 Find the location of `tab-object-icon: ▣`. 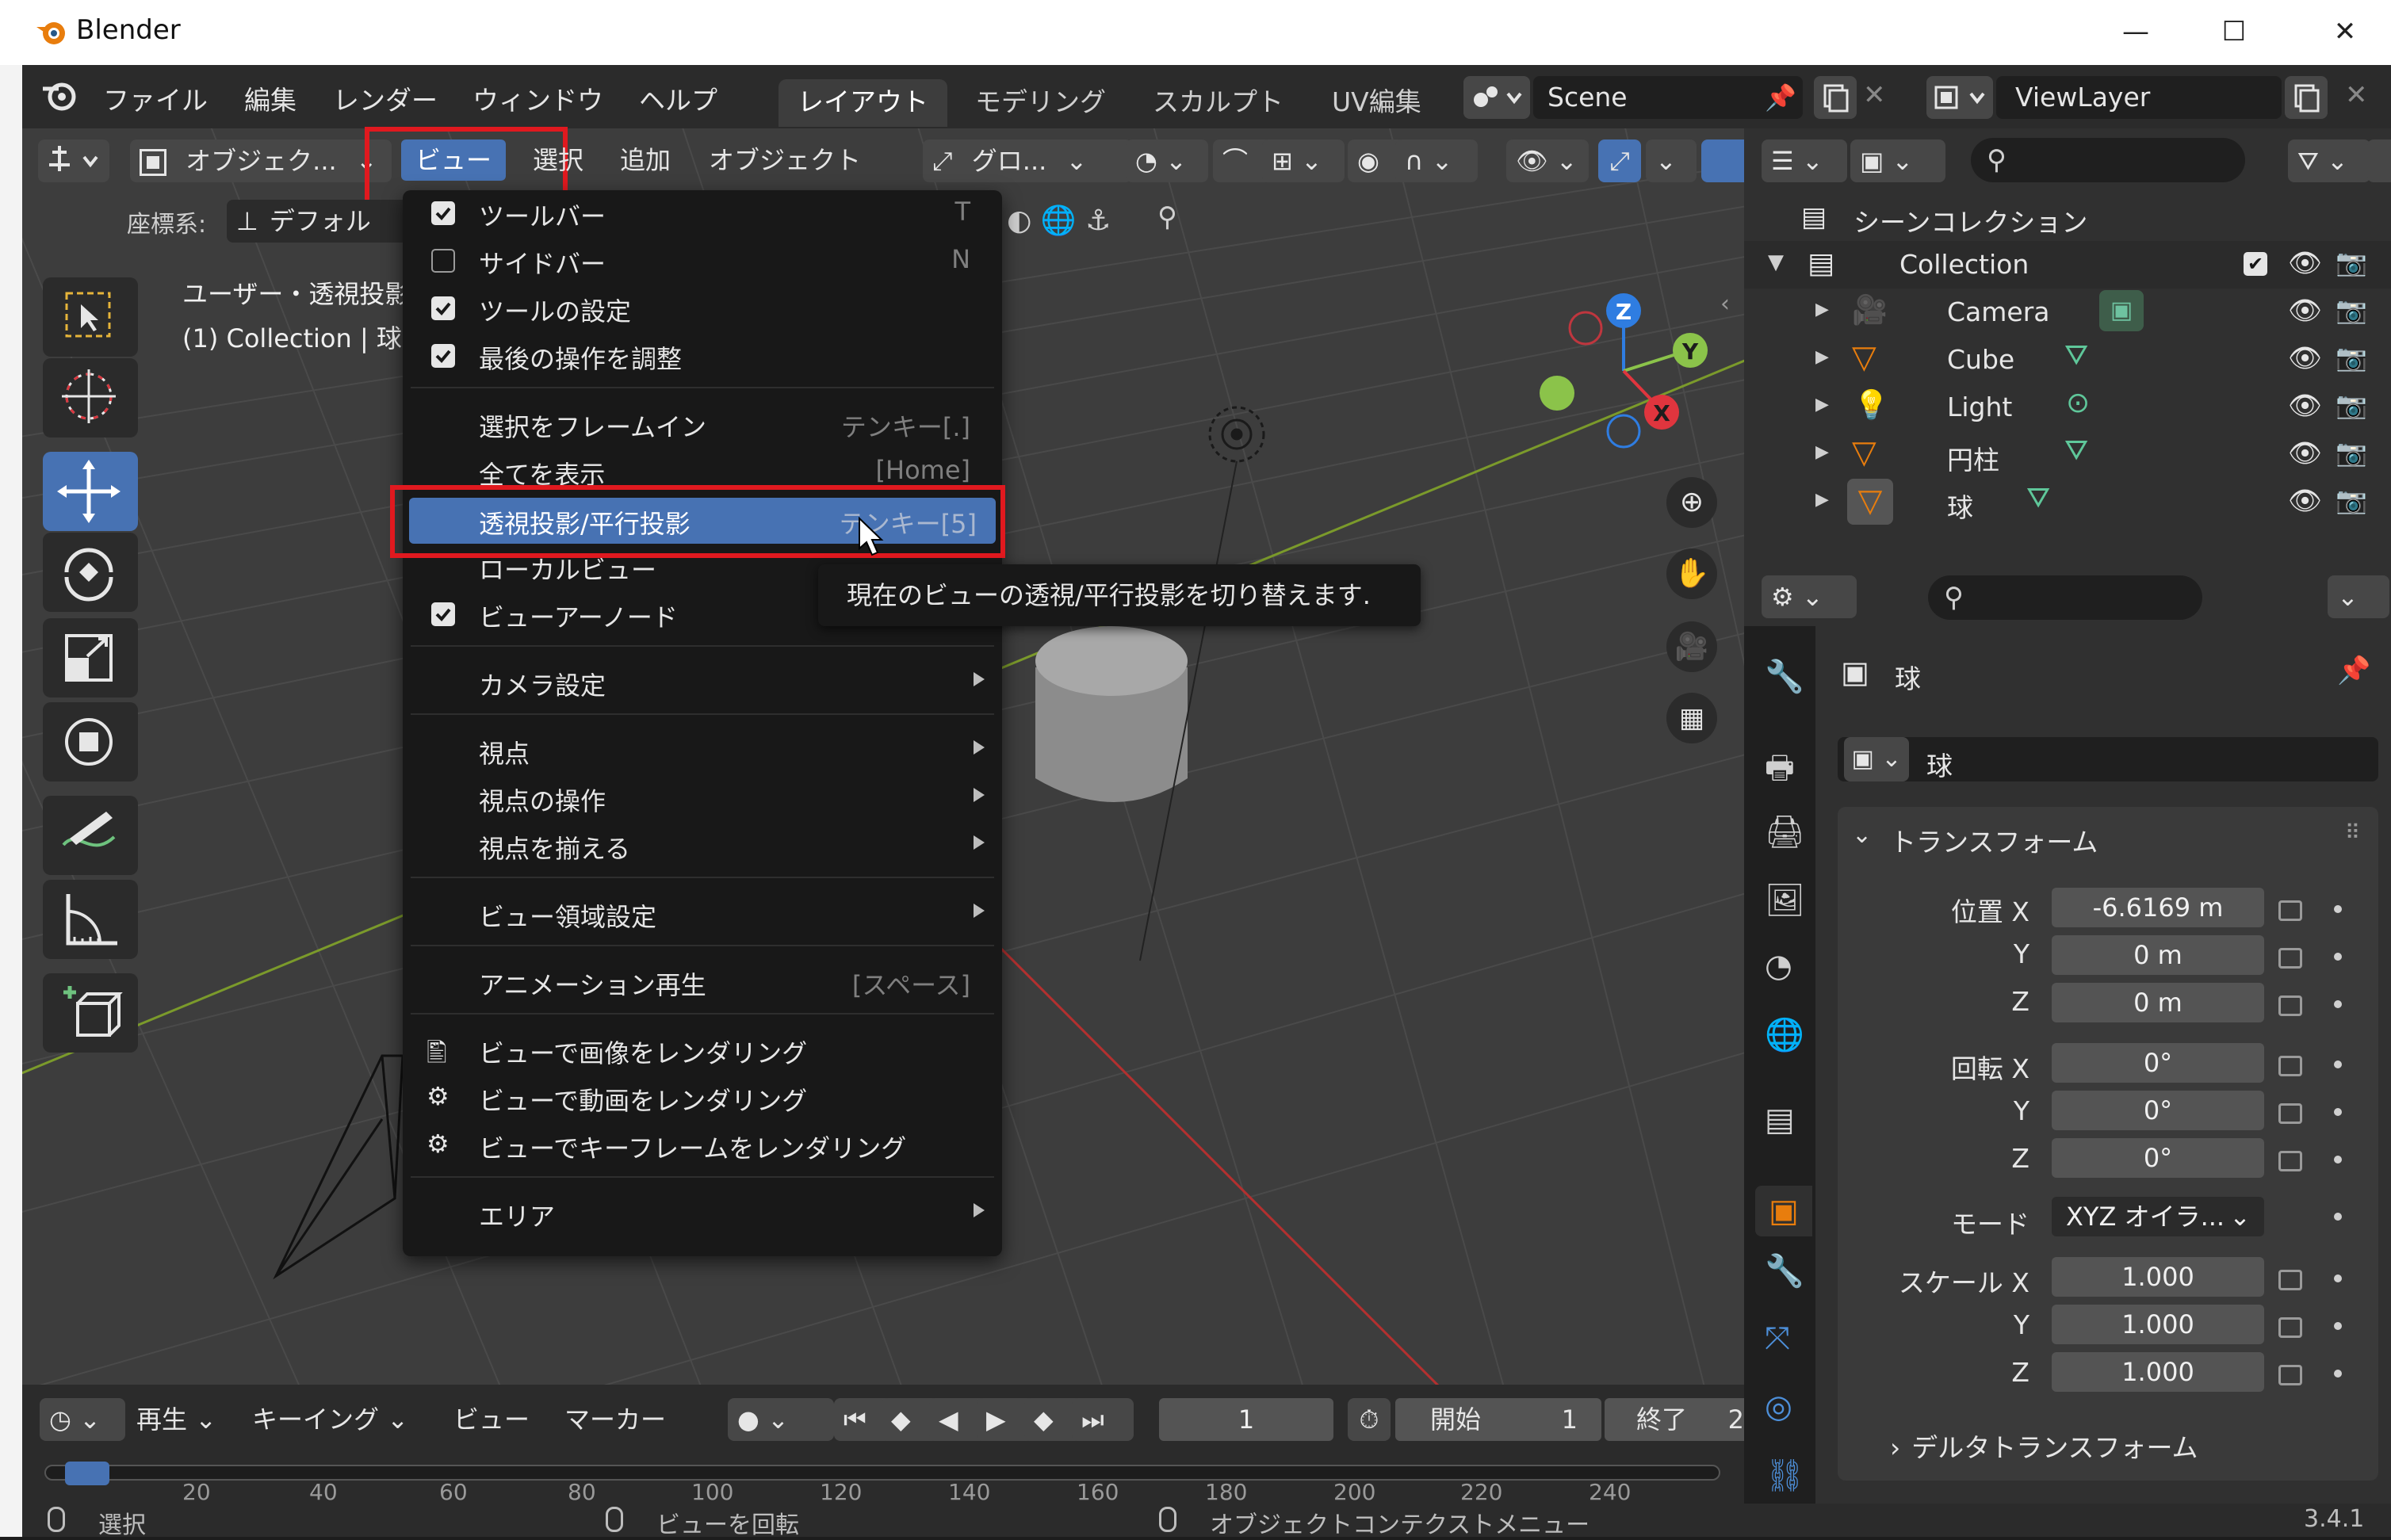

tab-object-icon: ▣ is located at coordinates (1783, 1211).